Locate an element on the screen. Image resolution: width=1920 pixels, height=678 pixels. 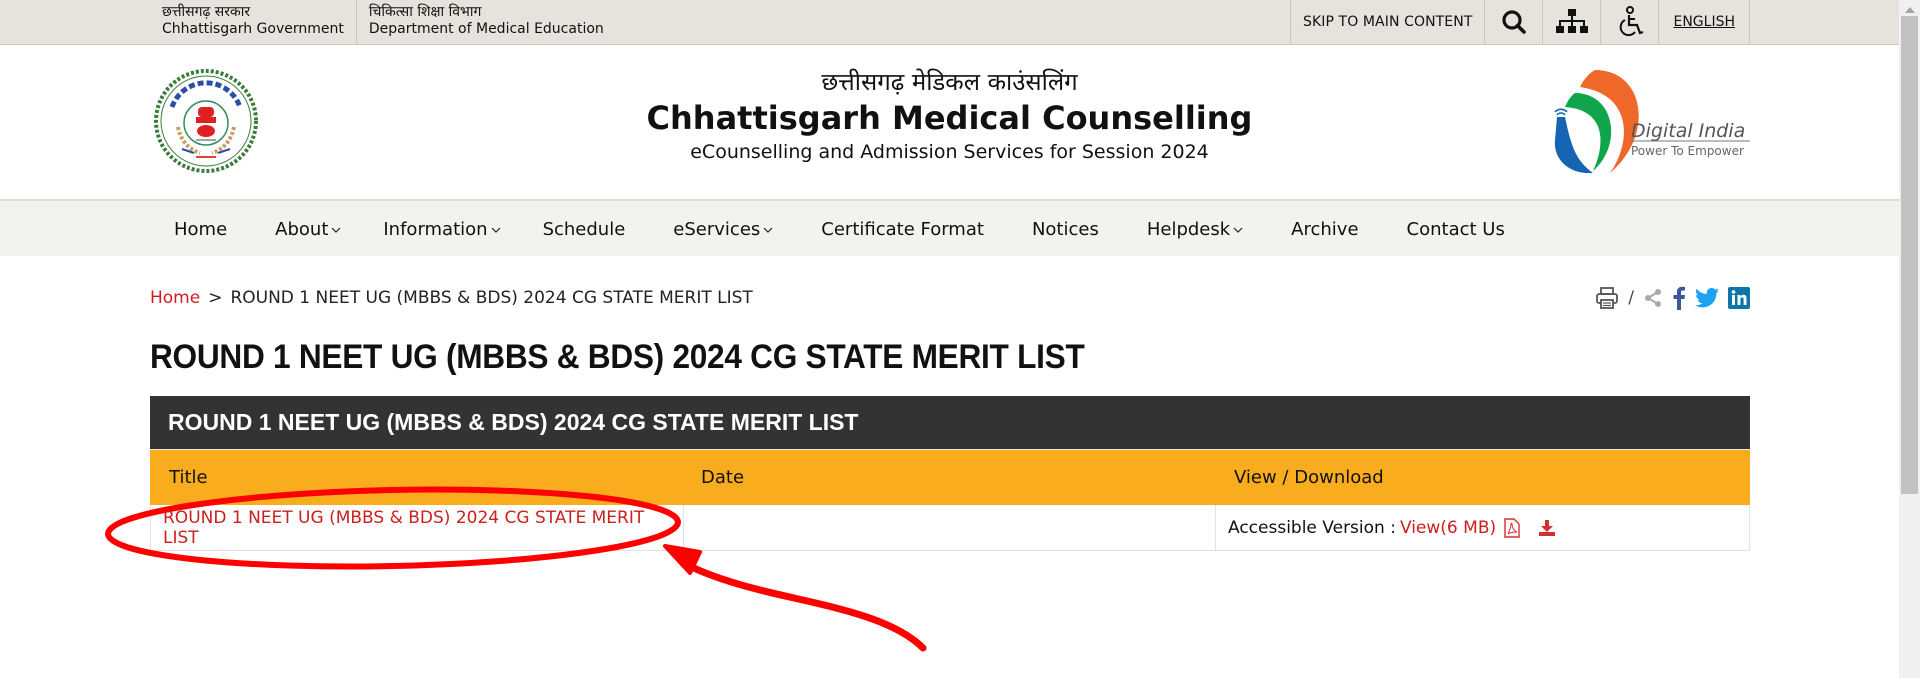
nav-item-label: Archive is located at coordinates (1325, 229).